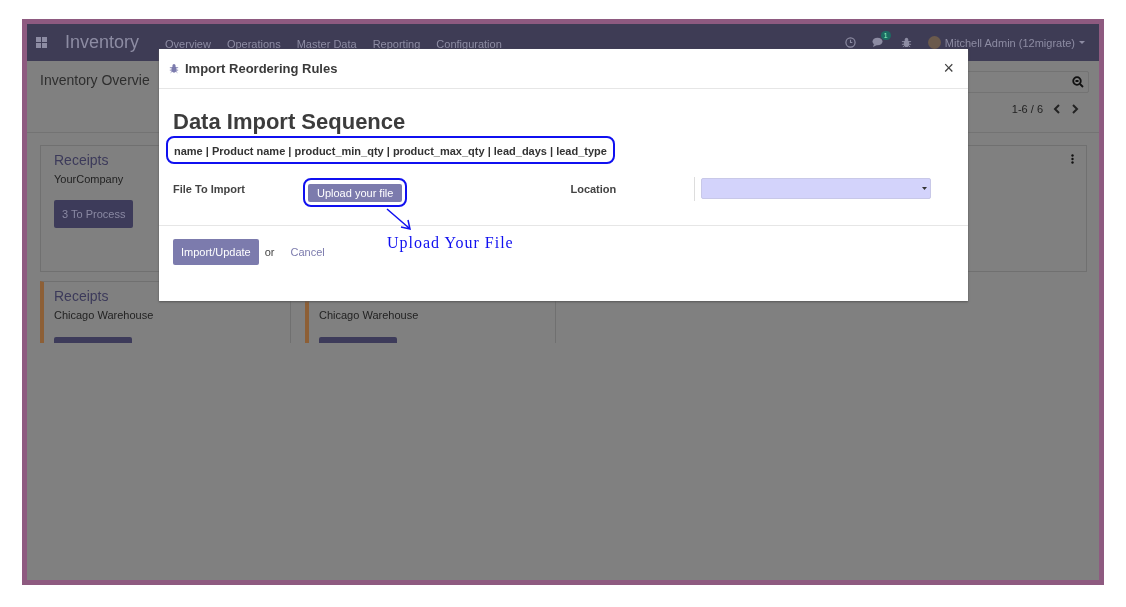 This screenshot has height=607, width=1126. I want to click on cancel-link: Cancel, so click(307, 252).